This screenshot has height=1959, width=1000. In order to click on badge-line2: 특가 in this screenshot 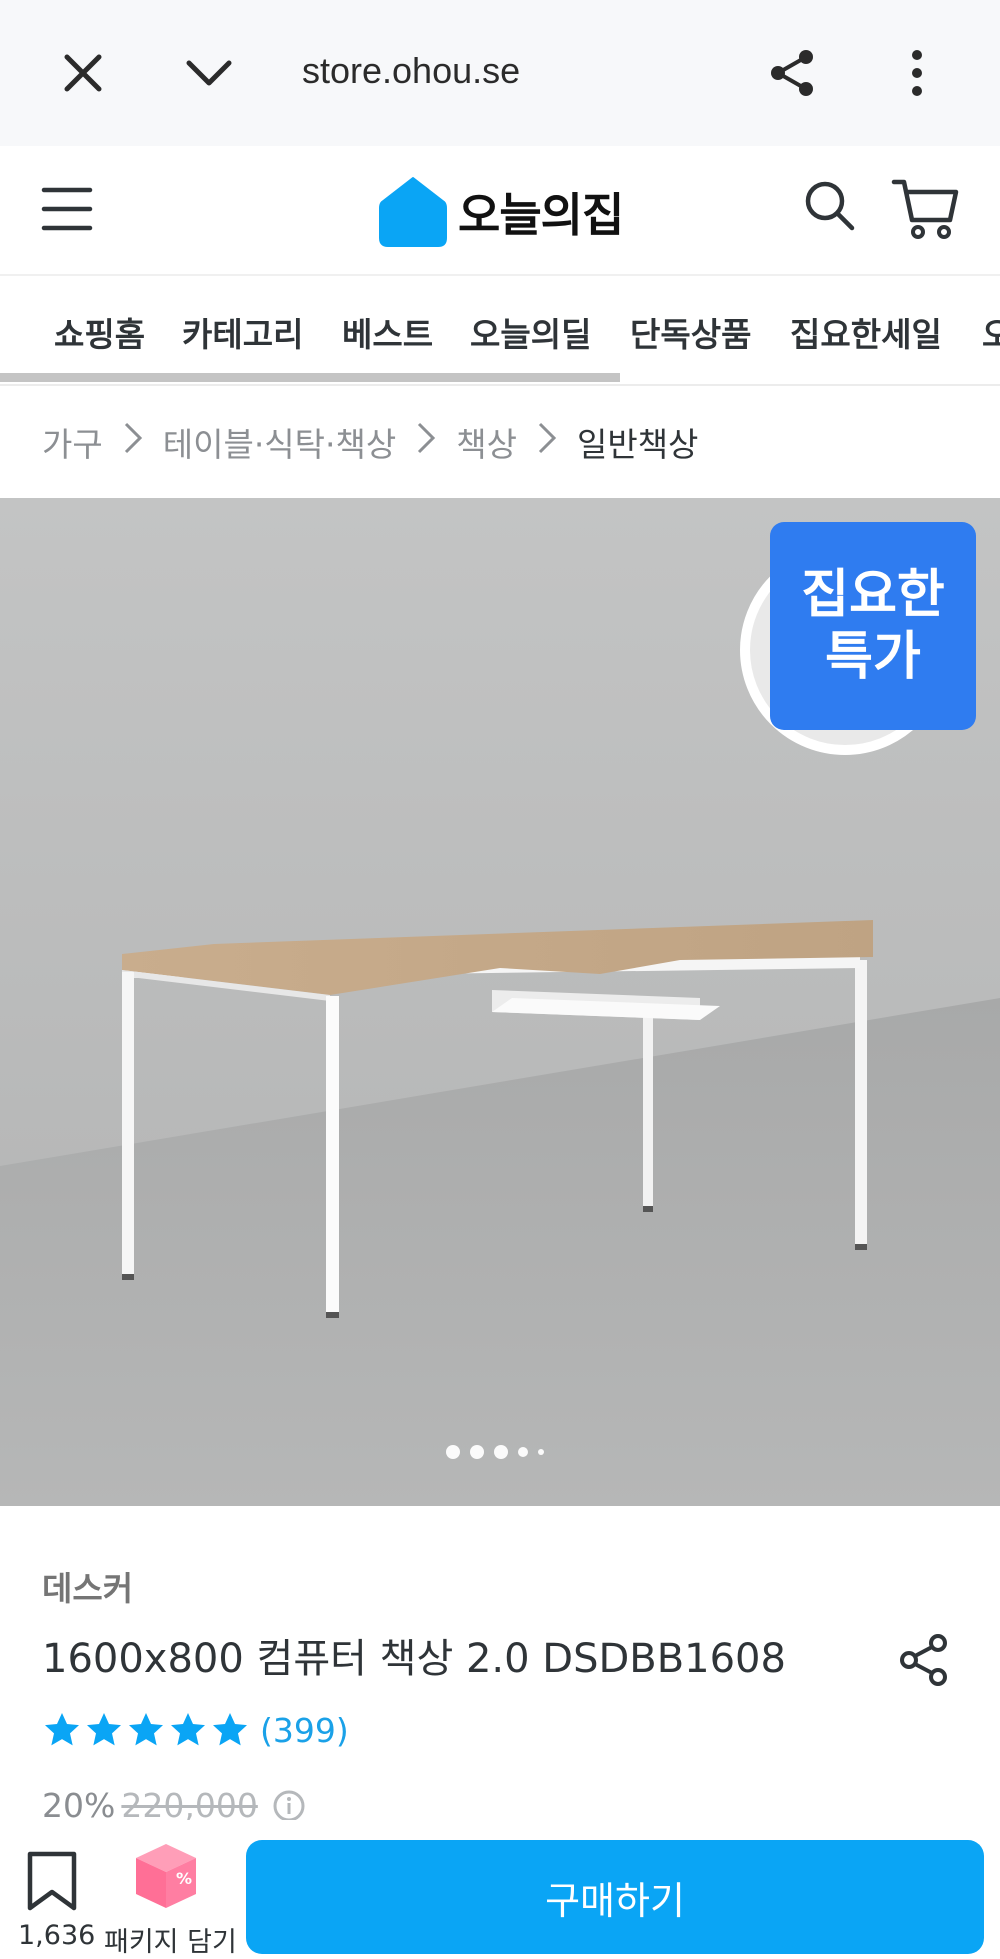, I will do `click(873, 657)`.